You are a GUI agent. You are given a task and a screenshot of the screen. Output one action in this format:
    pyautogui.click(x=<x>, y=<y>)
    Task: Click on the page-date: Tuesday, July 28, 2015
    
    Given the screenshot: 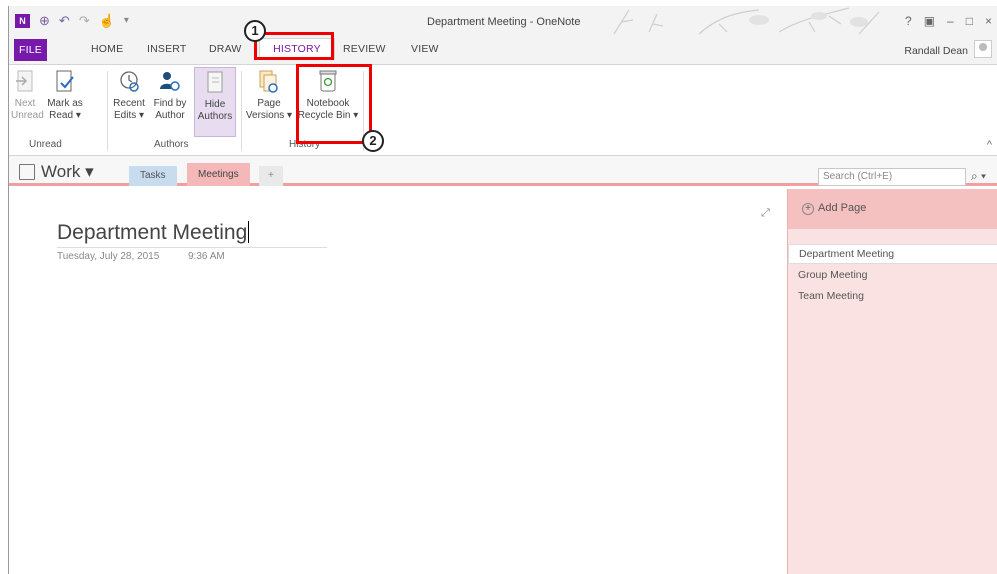 What is the action you would take?
    pyautogui.click(x=108, y=256)
    